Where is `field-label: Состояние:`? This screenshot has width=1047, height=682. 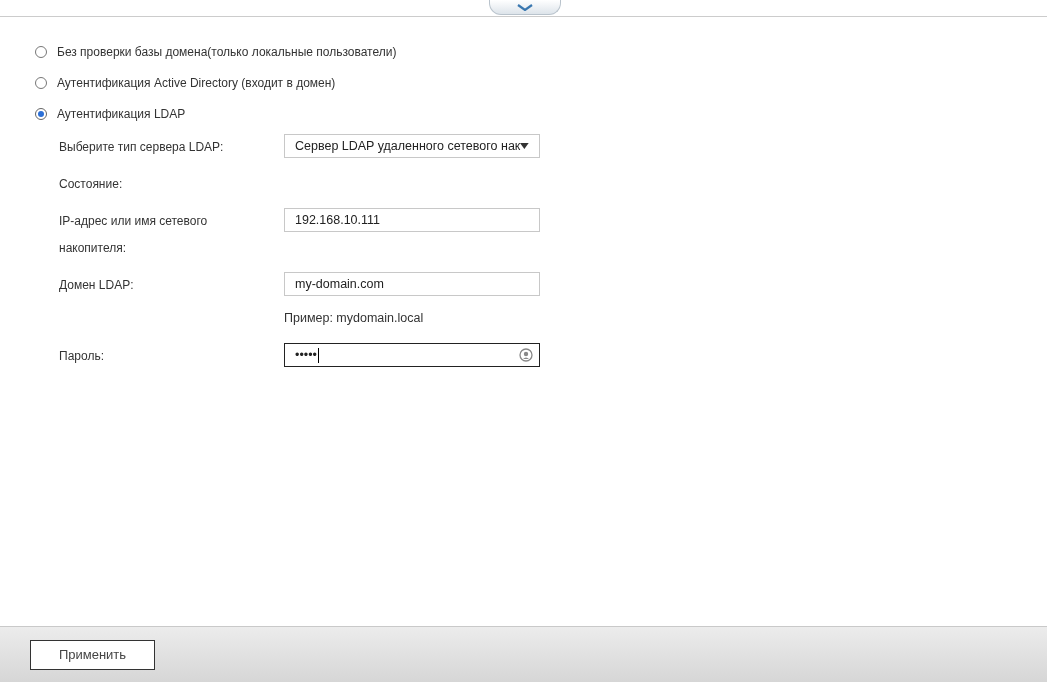 field-label: Состояние: is located at coordinates (91, 184).